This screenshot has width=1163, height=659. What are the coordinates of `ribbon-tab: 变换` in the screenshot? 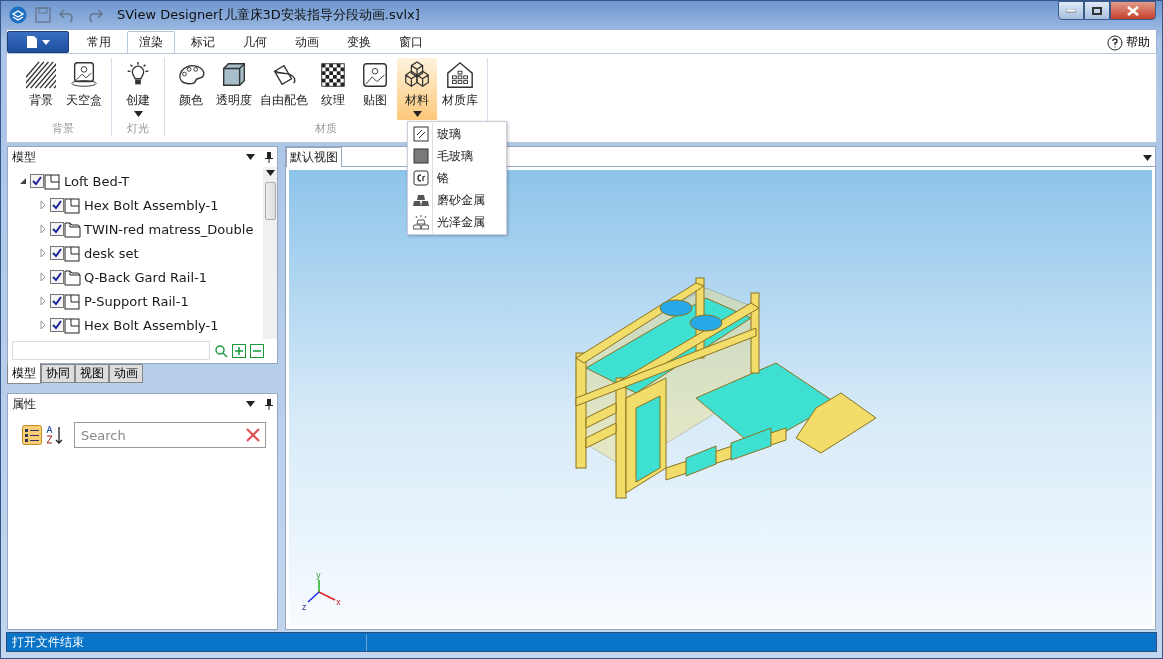 It's located at (359, 42).